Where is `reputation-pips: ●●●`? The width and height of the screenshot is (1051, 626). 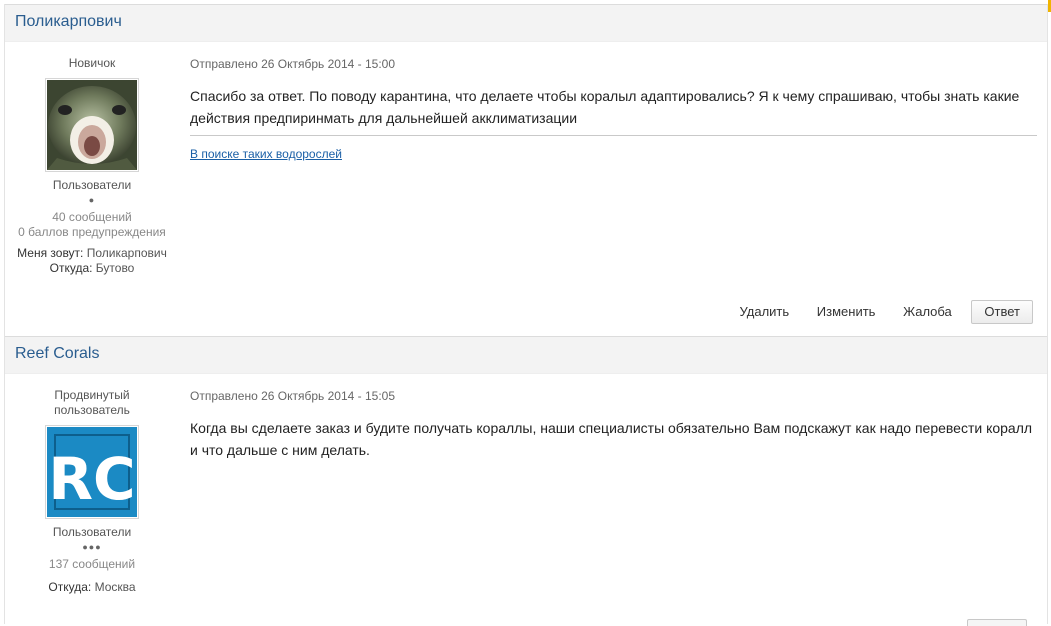
reputation-pips: ●●● is located at coordinates (92, 547).